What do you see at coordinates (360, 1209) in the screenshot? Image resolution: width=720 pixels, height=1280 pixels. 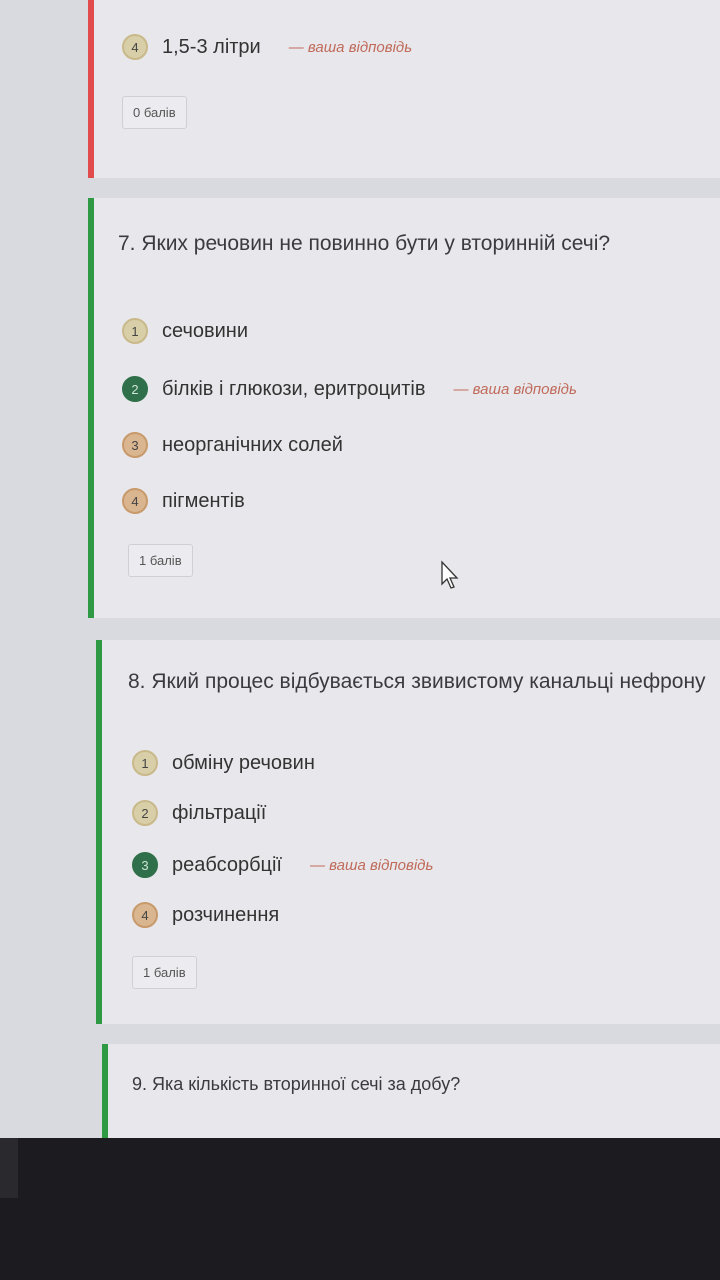 I see `taskbar` at bounding box center [360, 1209].